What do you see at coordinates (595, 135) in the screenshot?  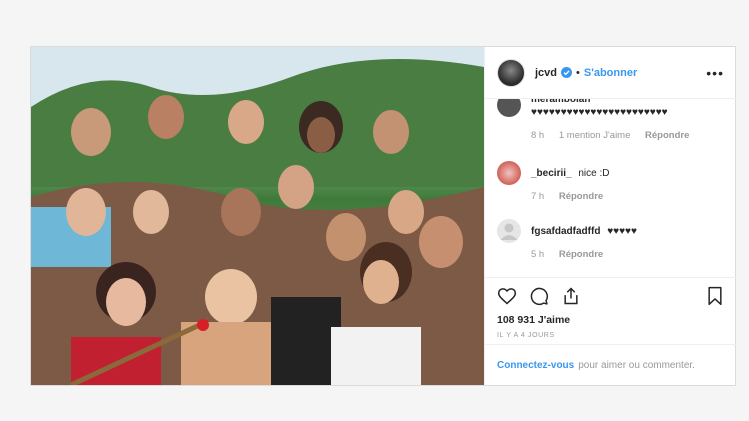 I see `comment-likes: 1 mention J'aime` at bounding box center [595, 135].